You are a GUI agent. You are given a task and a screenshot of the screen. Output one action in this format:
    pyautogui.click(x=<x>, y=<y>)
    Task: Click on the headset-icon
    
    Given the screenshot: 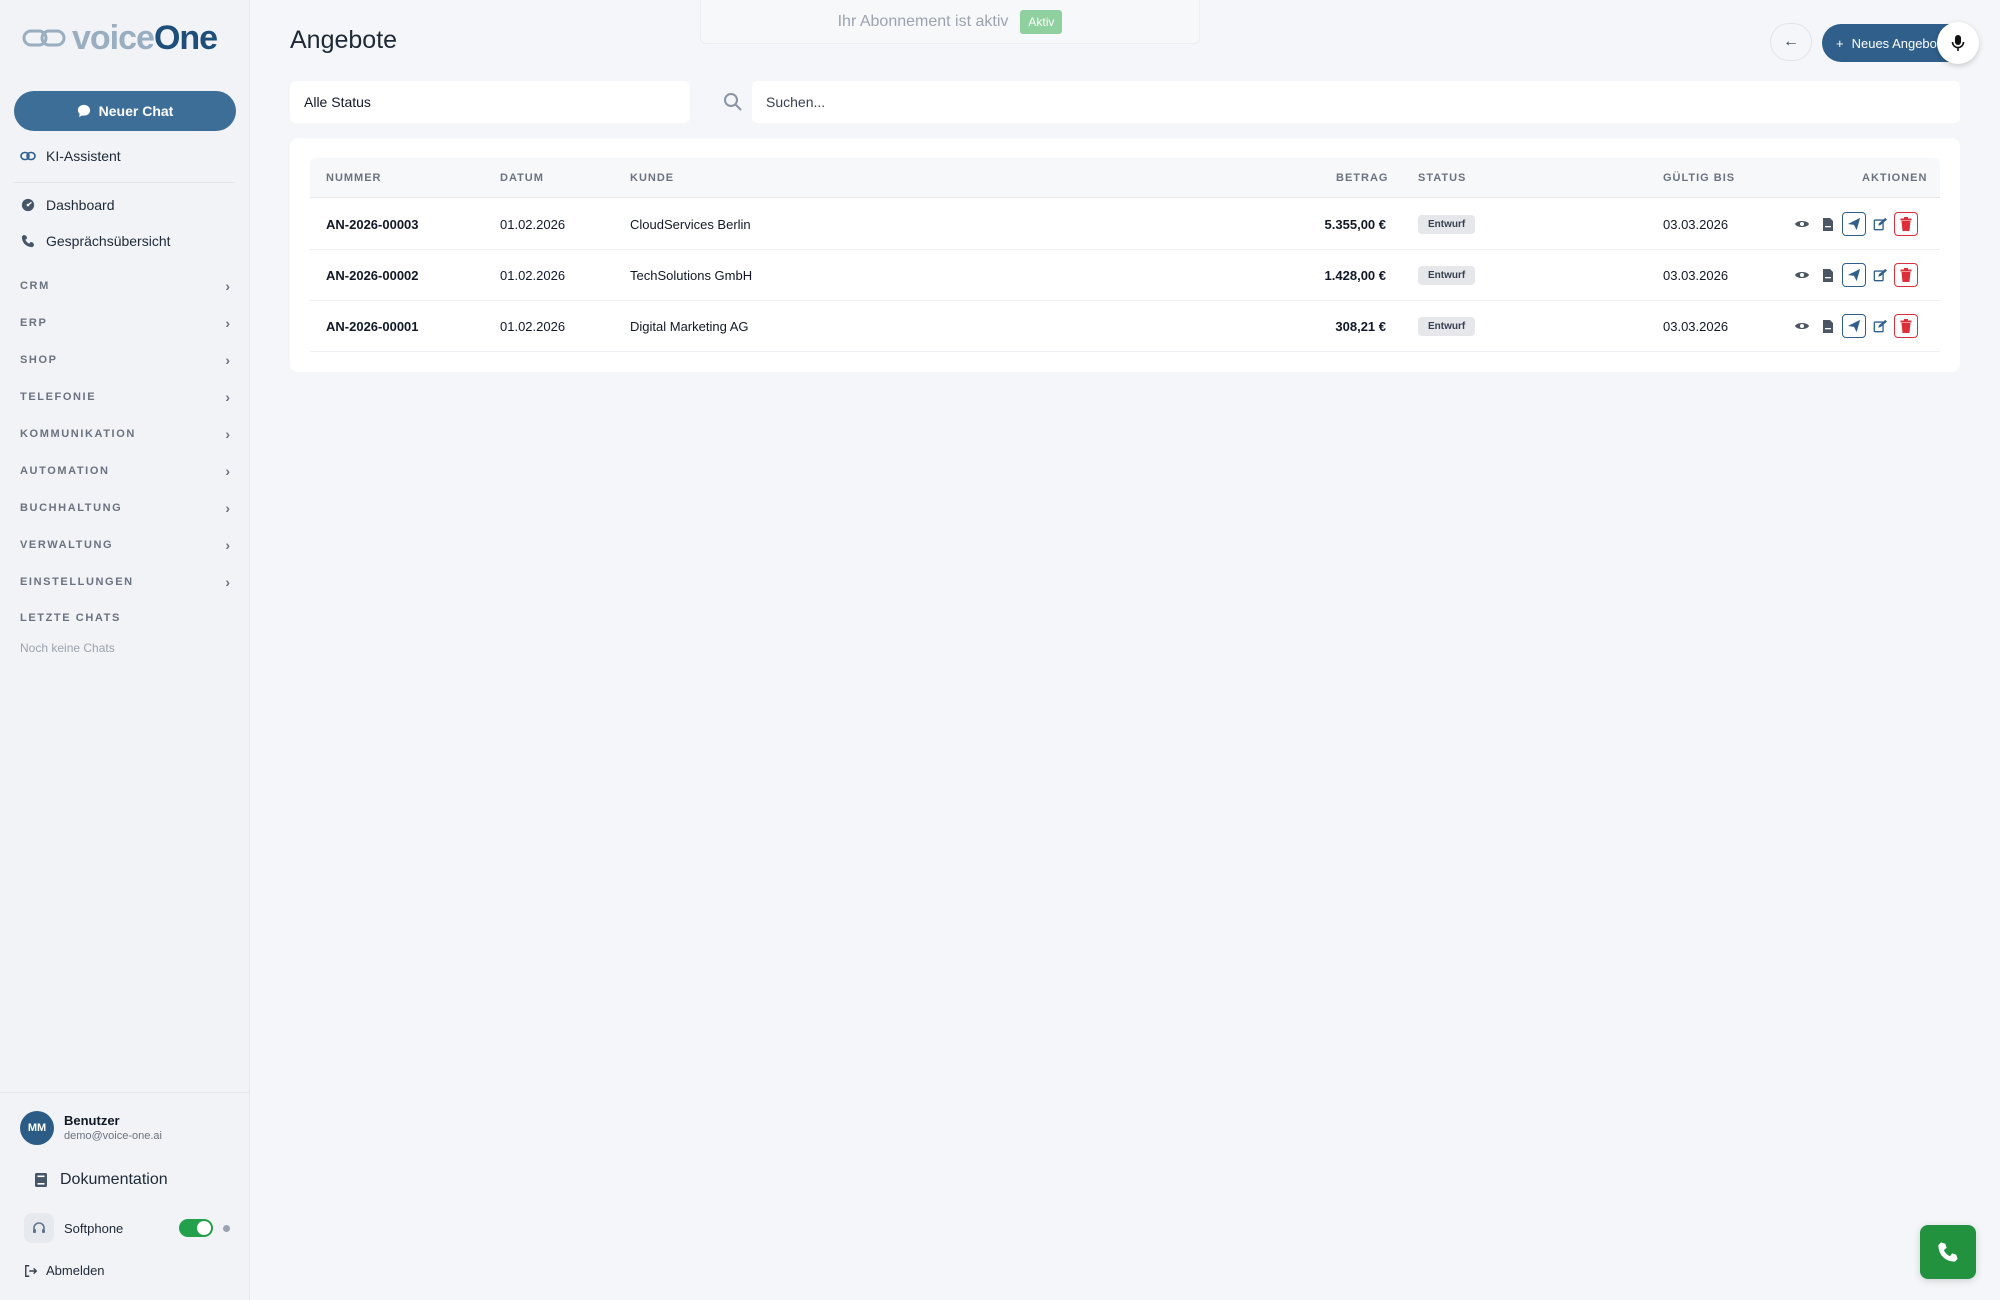 What is the action you would take?
    pyautogui.click(x=39, y=1228)
    